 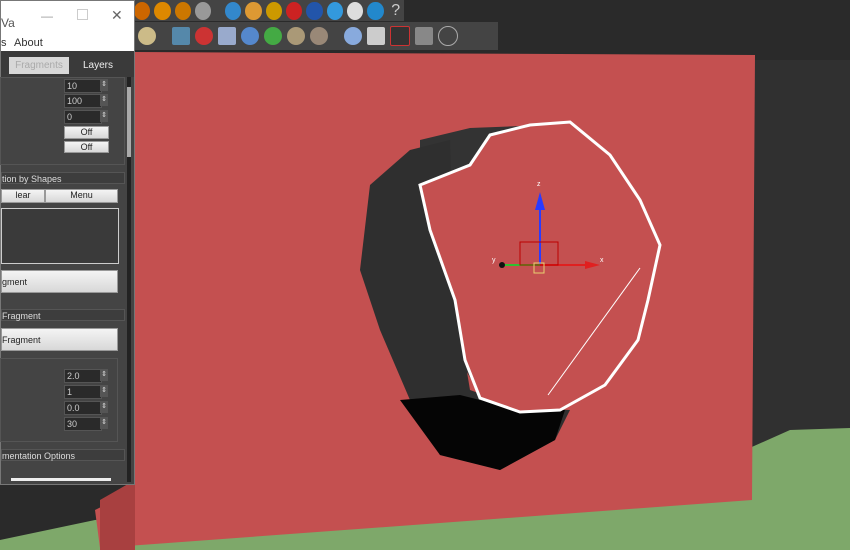 I want to click on hair-icon, so click(x=296, y=36).